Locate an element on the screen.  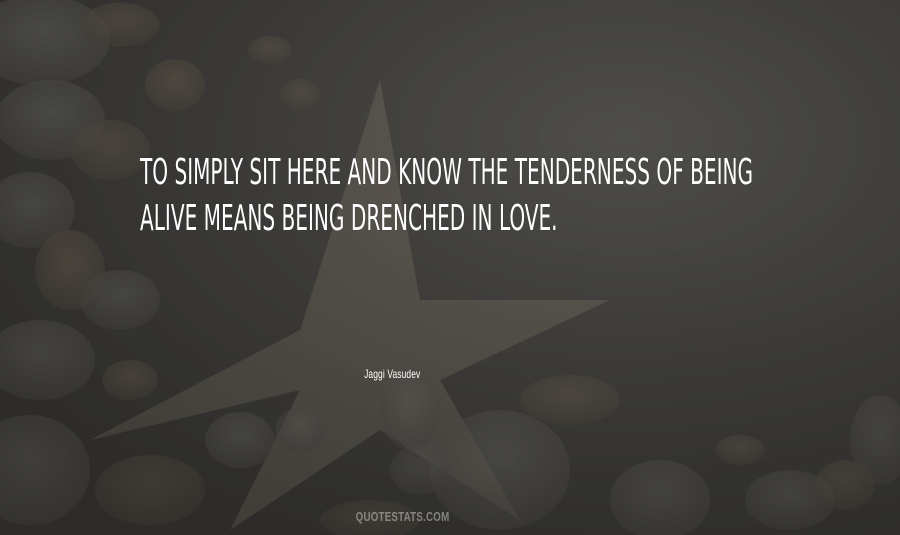
quote-author: Jaggi Vasudev is located at coordinates (392, 374).